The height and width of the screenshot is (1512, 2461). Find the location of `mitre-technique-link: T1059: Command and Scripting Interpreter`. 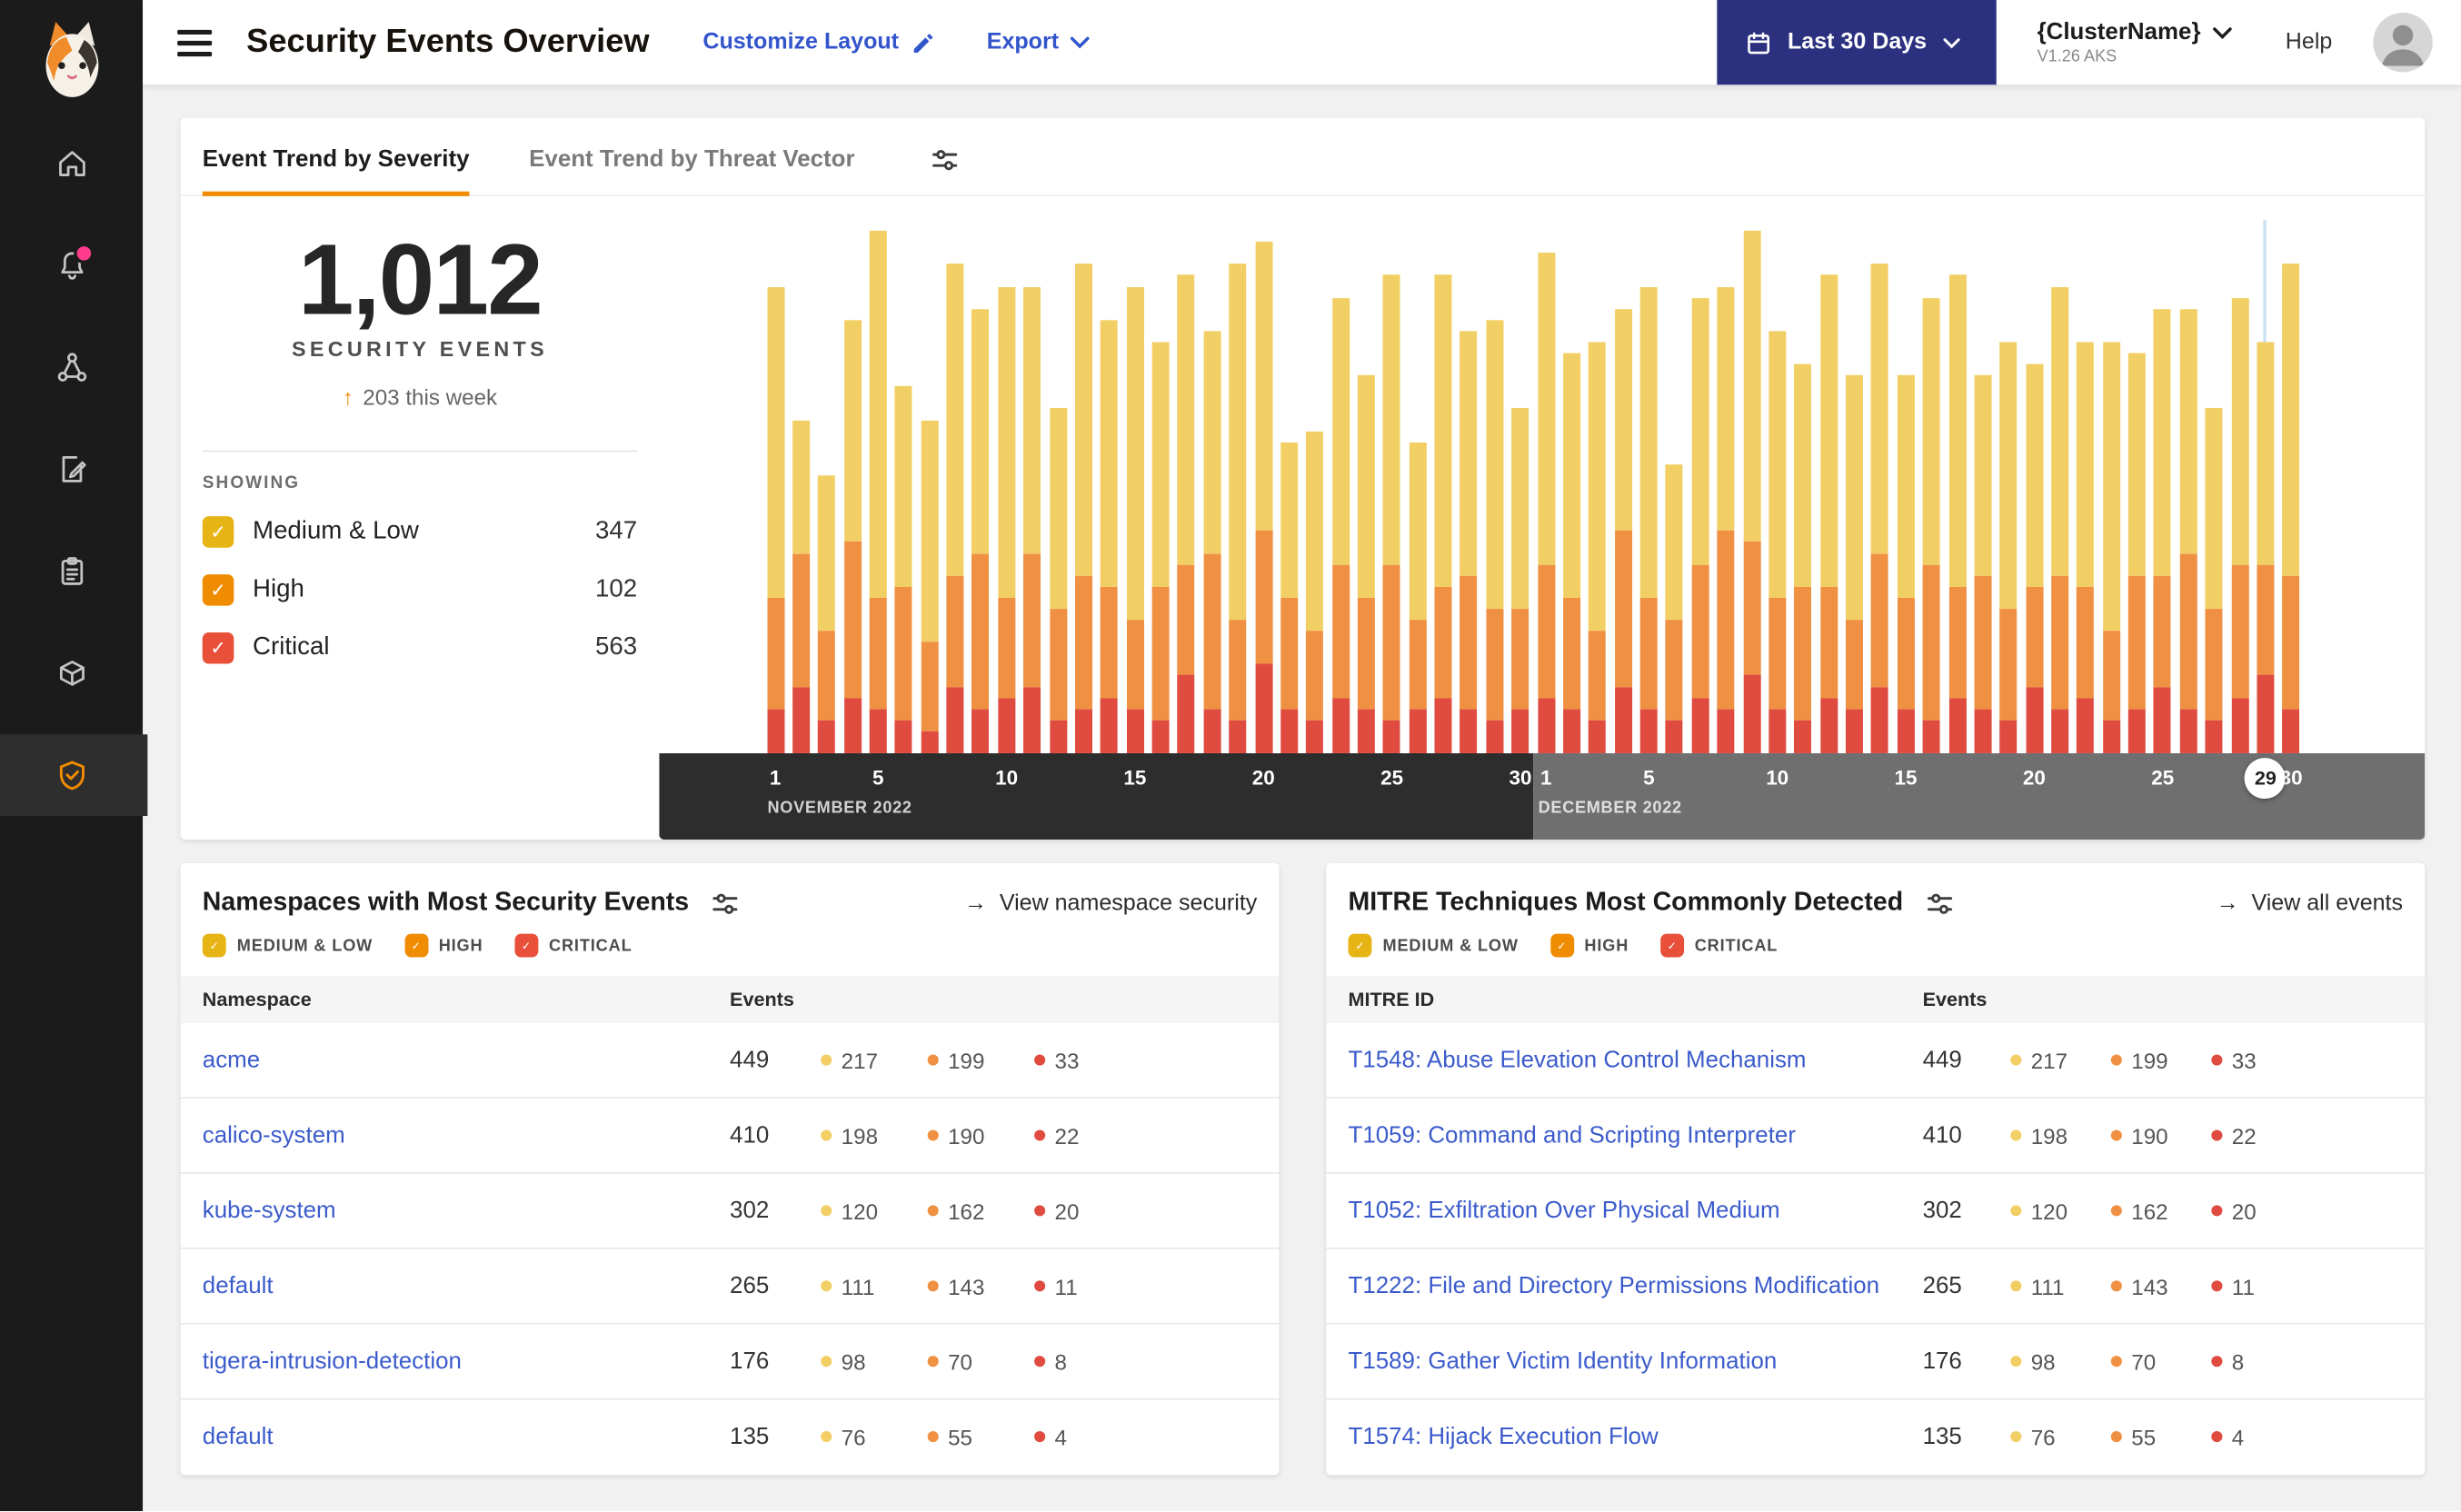

mitre-technique-link: T1059: Command and Scripting Interpreter is located at coordinates (1635, 1135).